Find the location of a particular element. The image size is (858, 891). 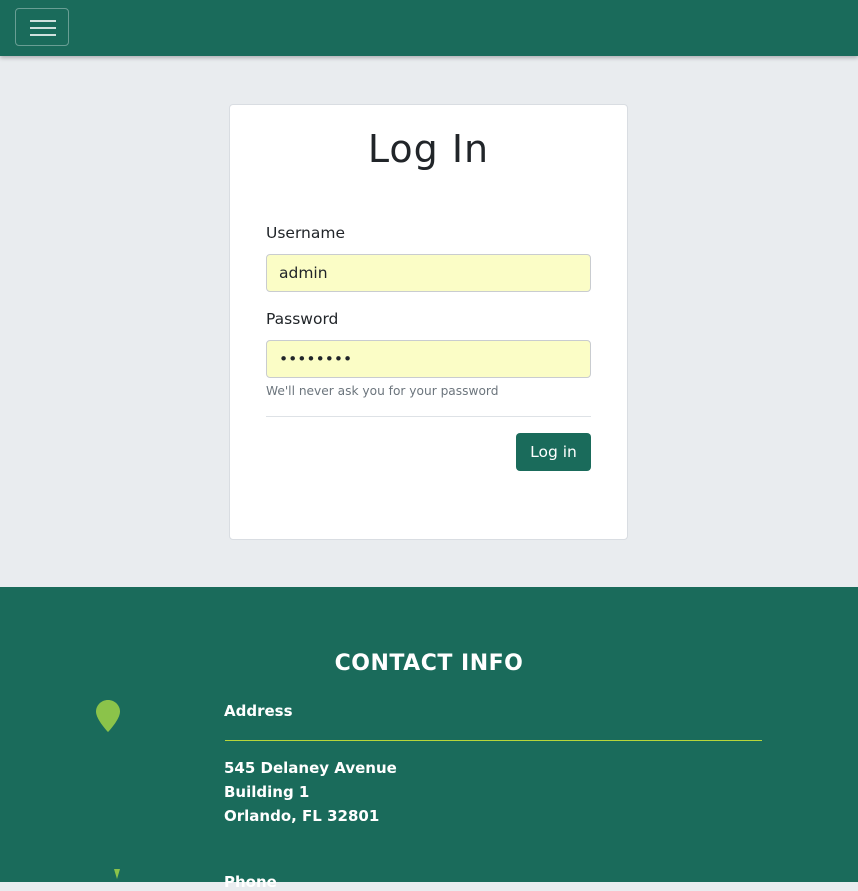

address-line-2: Building 1 is located at coordinates (267, 792).